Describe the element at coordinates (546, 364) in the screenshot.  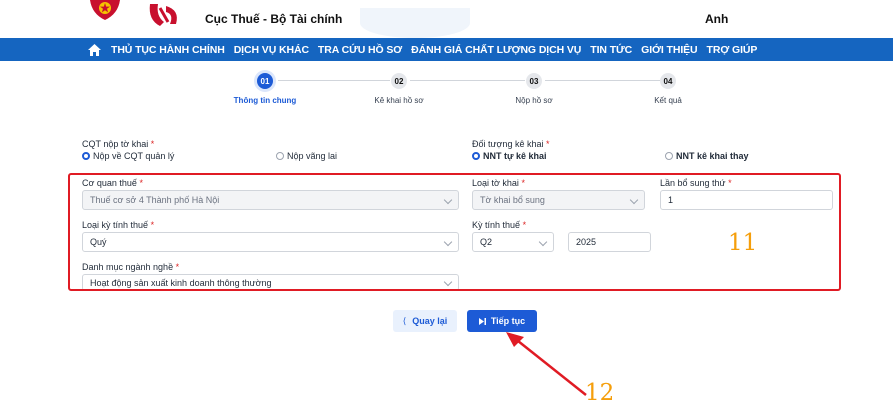
I see `annotation-arrow` at that location.